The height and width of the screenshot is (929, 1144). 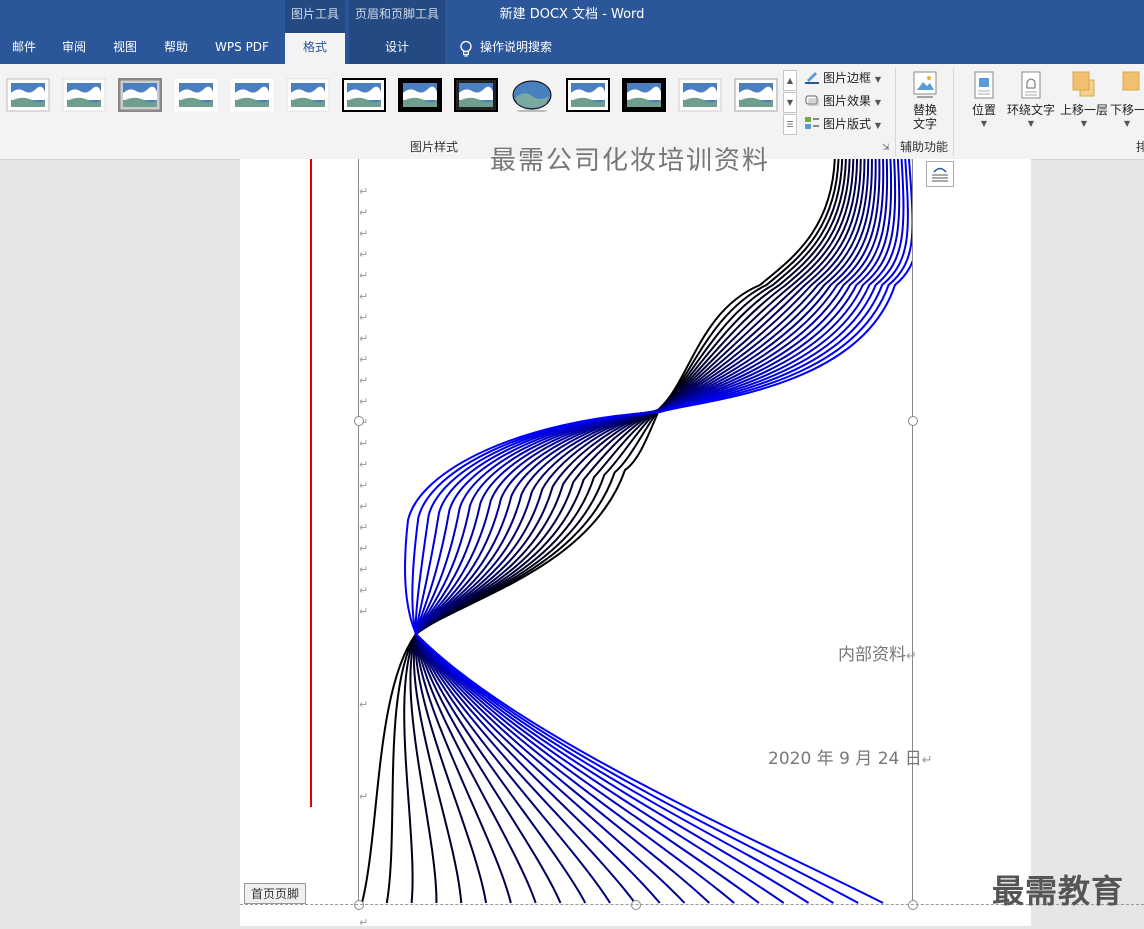 I want to click on resize-handle-left, so click(x=359, y=421).